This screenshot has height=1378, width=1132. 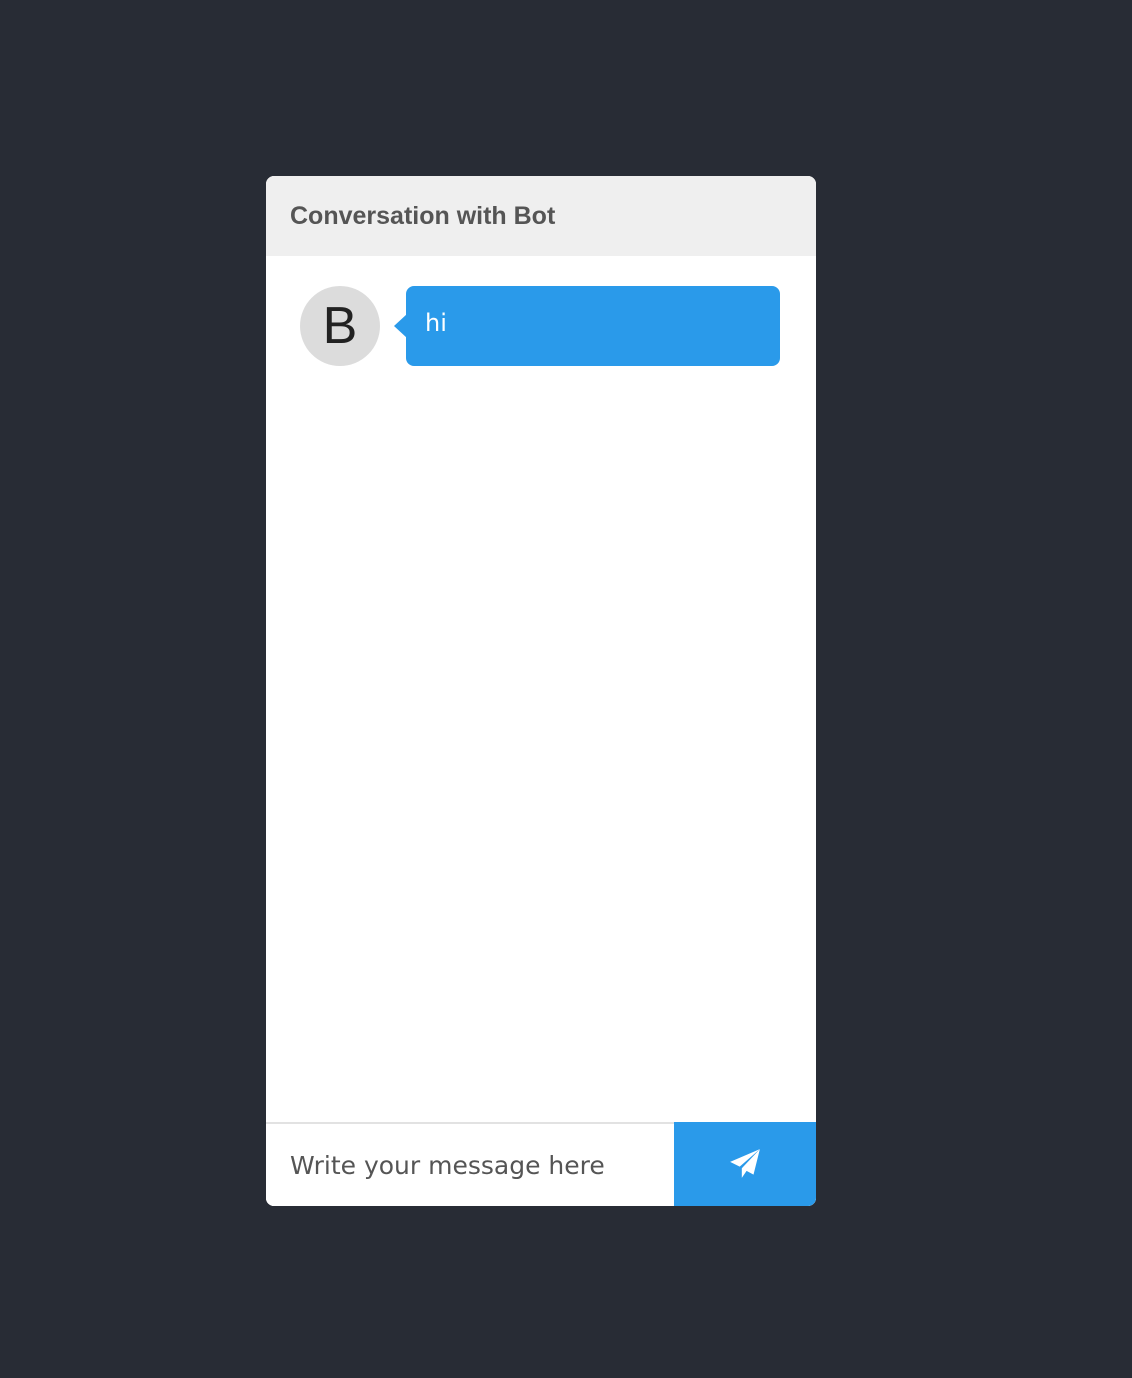 I want to click on message-composer, so click(x=541, y=1164).